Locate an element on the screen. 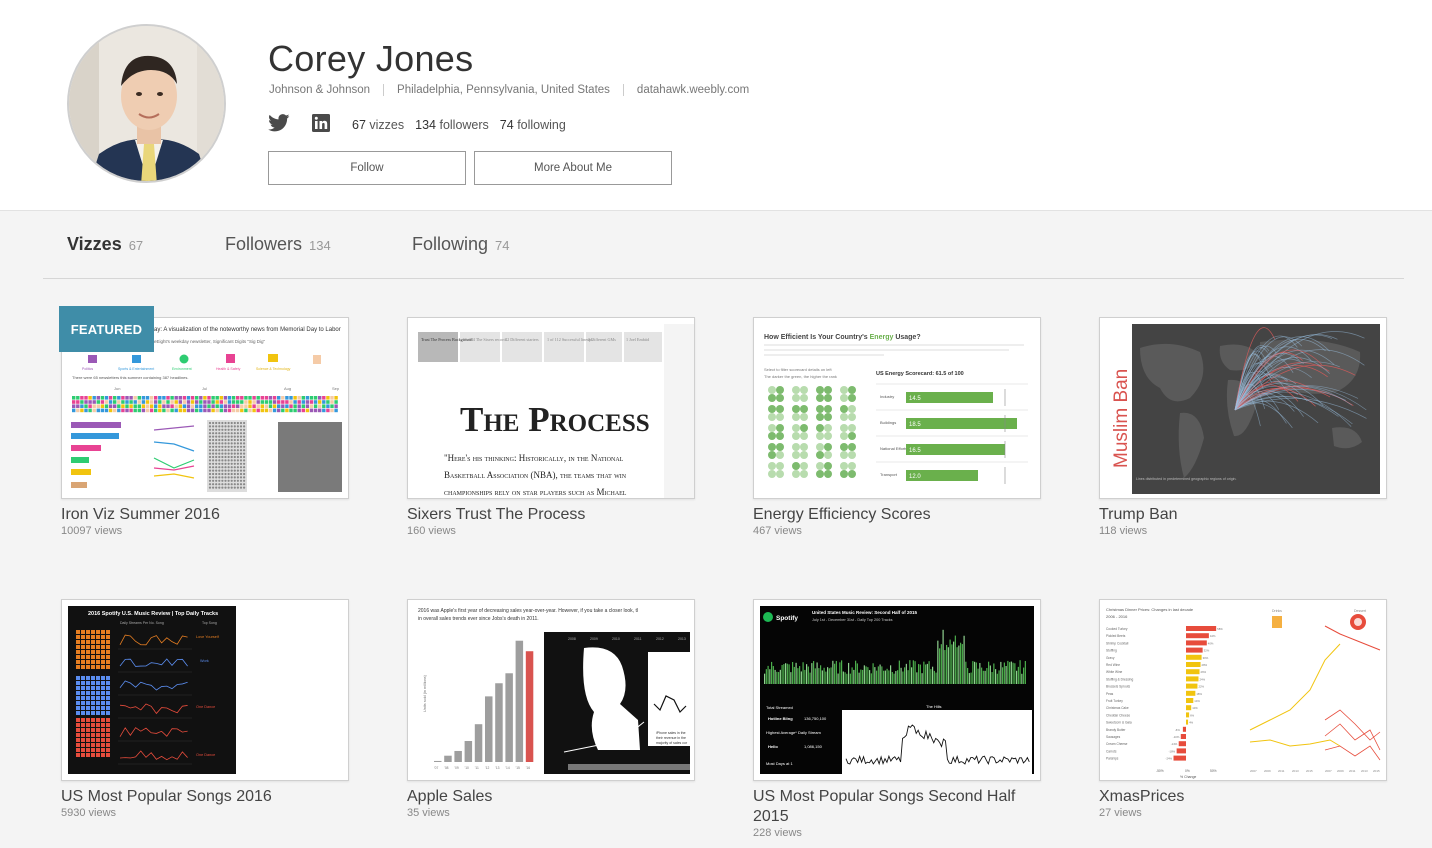 This screenshot has height=848, width=1432. sixers-tab-3: 42 Different starters is located at coordinates (522, 339).